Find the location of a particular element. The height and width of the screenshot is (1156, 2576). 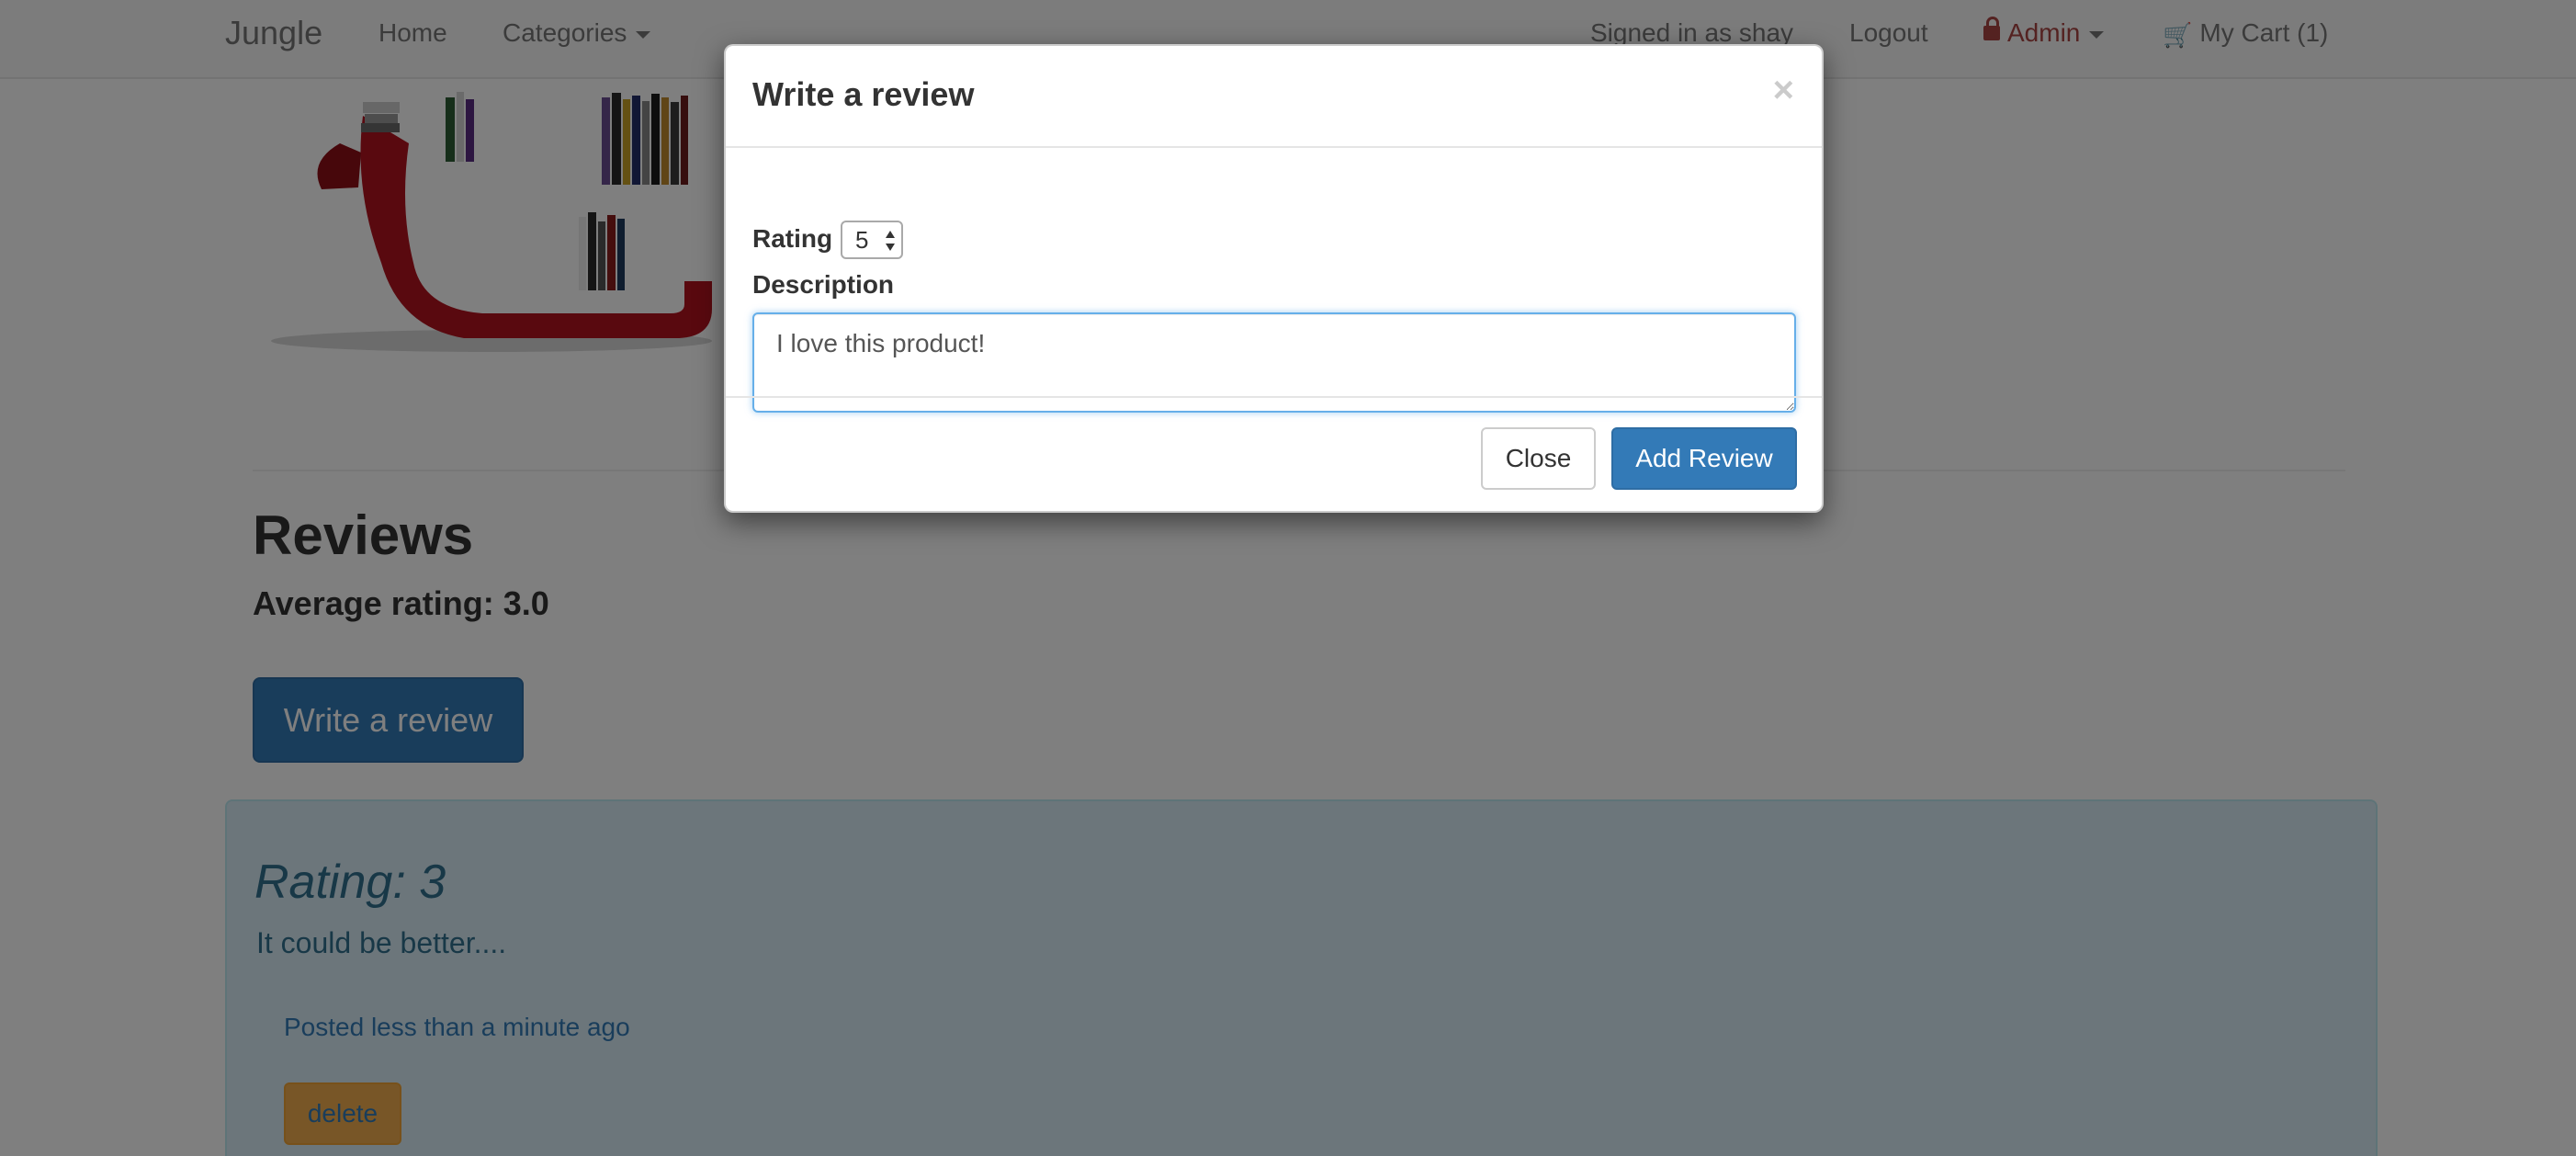

rating-label: Rating is located at coordinates (792, 238).